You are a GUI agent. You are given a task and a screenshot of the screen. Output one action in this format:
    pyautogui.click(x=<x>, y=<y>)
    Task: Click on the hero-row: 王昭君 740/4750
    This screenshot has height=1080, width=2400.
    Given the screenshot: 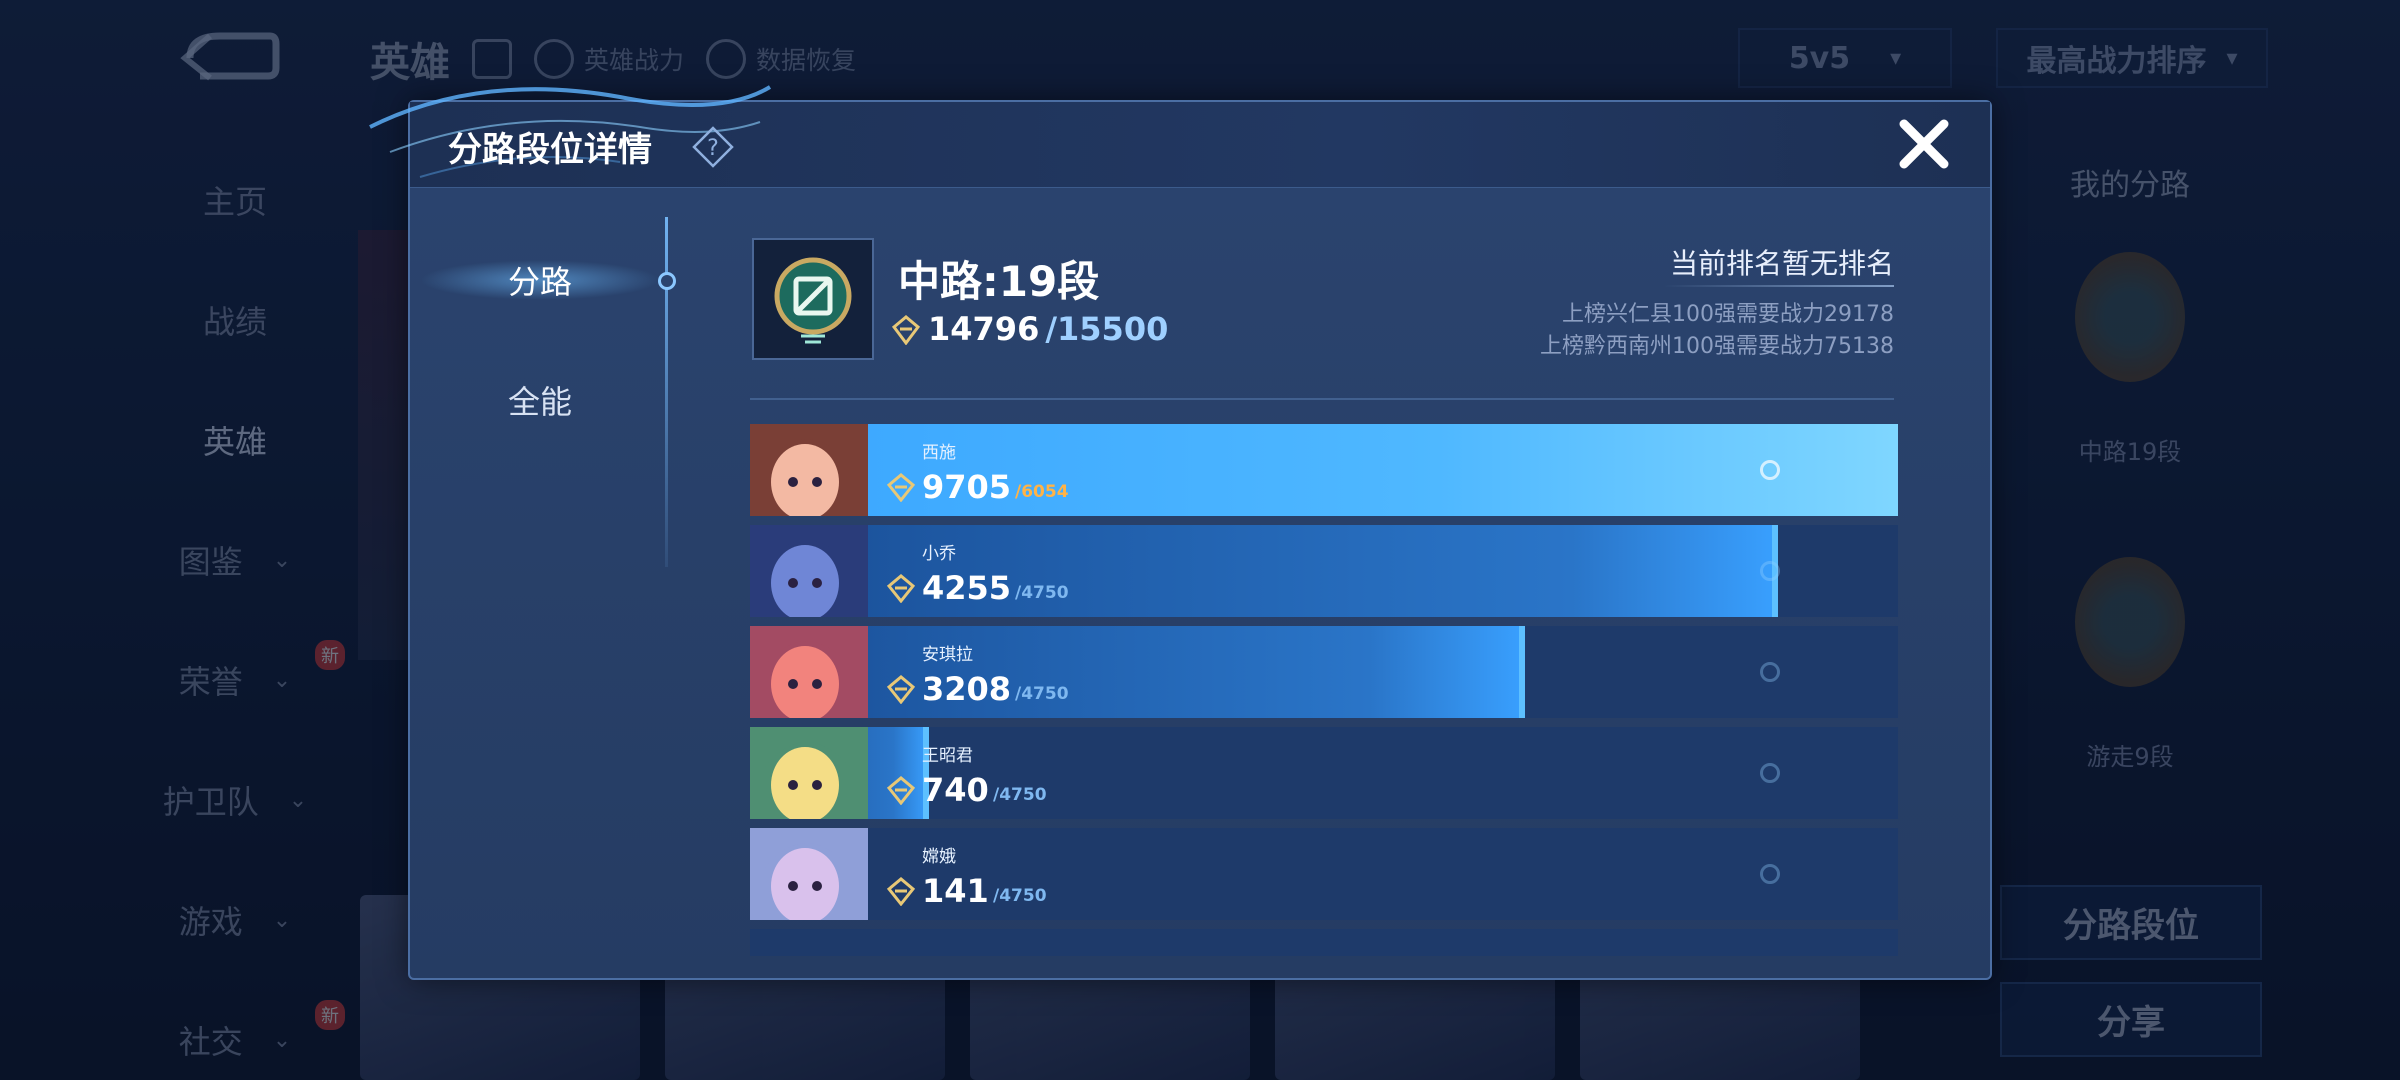 What is the action you would take?
    pyautogui.click(x=1324, y=773)
    